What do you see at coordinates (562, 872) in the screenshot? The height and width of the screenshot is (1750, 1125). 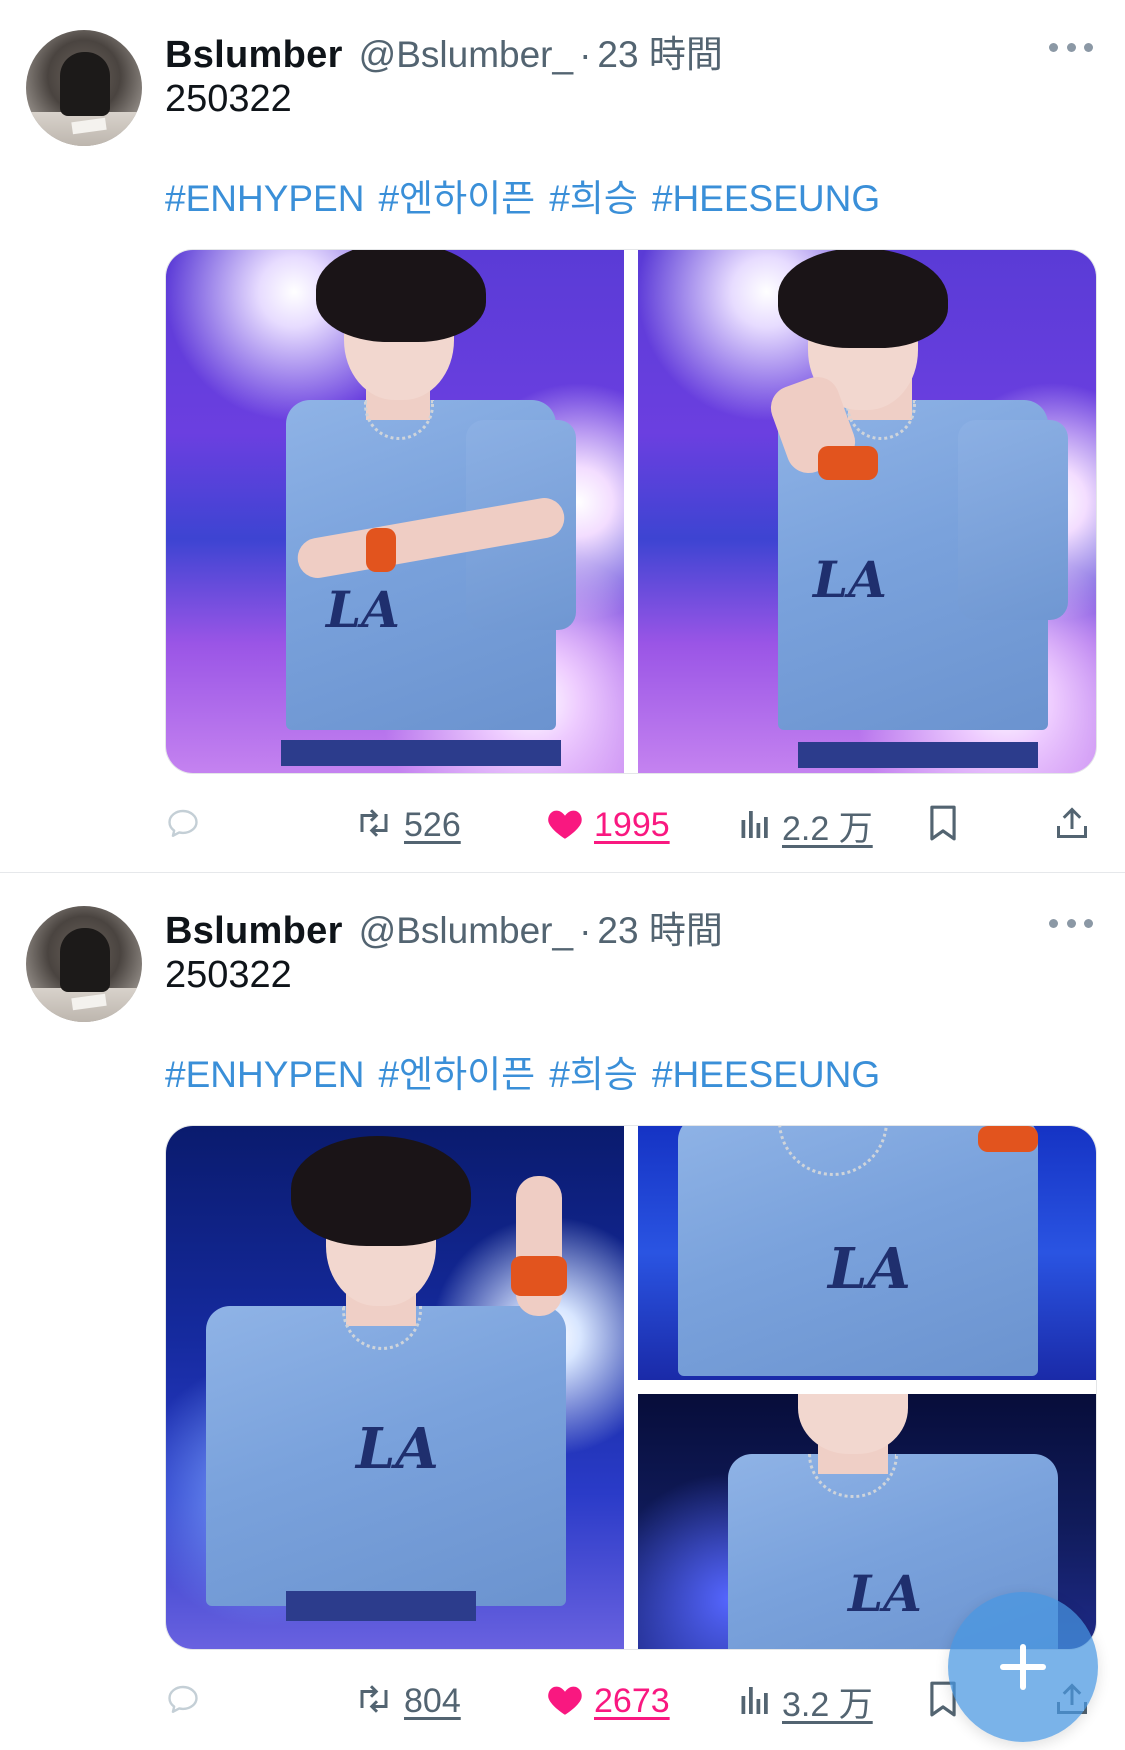 I see `divider` at bounding box center [562, 872].